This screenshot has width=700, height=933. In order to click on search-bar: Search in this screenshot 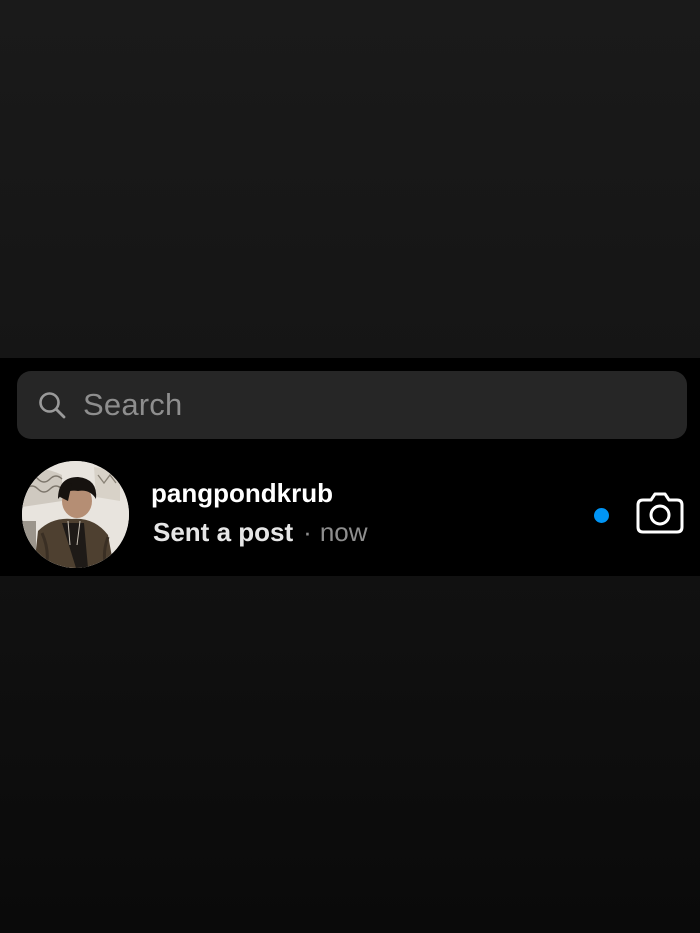, I will do `click(352, 405)`.